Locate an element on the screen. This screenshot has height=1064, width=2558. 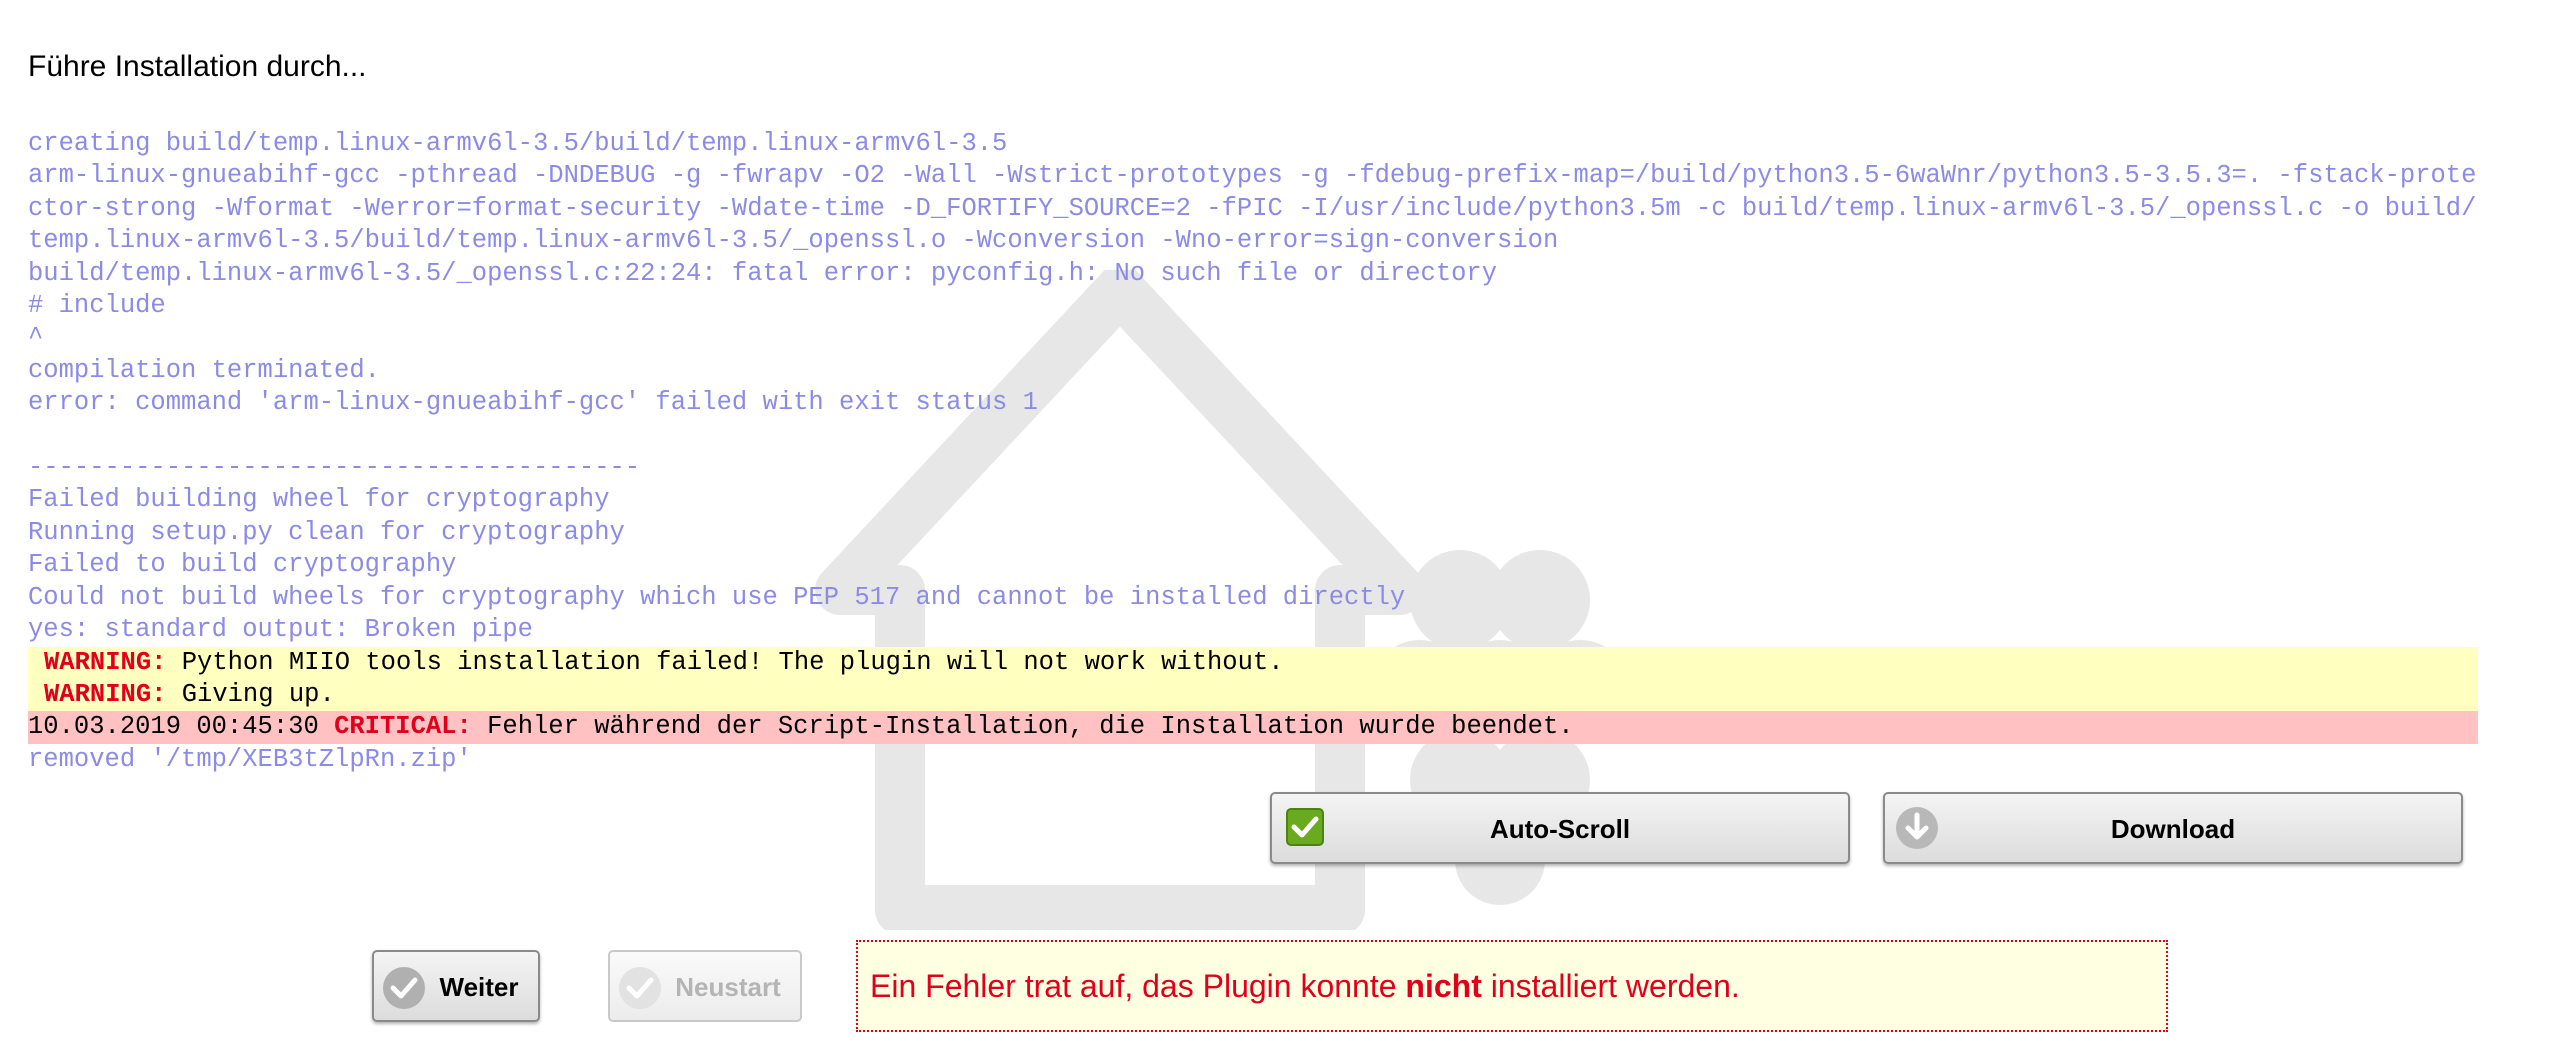
log-line: removed '/tmp/XEB3tZlpRn.zip' is located at coordinates (250, 759).